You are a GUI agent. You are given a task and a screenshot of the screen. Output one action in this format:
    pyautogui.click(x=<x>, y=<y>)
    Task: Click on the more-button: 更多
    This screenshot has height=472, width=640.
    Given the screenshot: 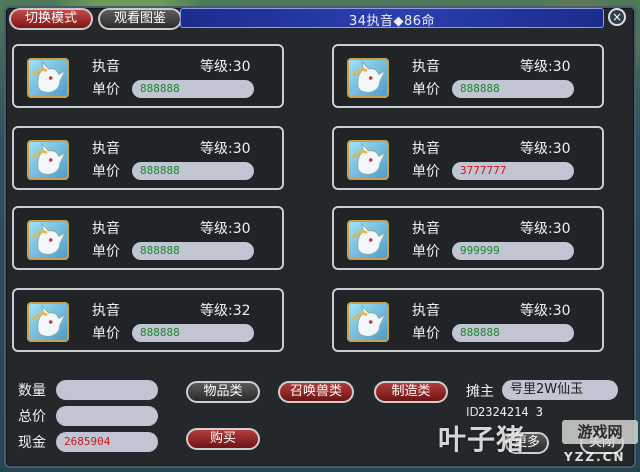 What is the action you would take?
    pyautogui.click(x=527, y=443)
    